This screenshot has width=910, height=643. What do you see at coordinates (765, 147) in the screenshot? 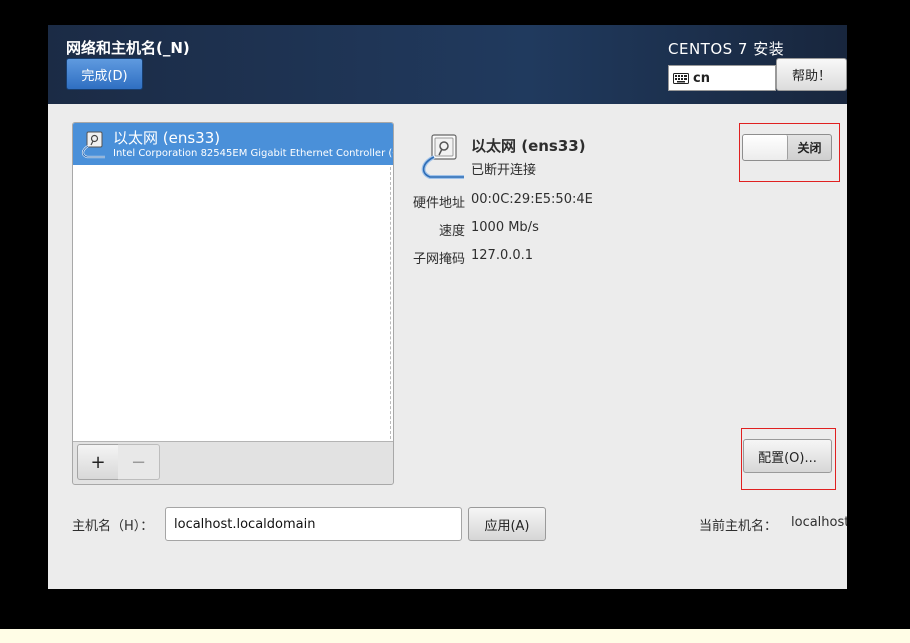
I see `toggle-knob` at bounding box center [765, 147].